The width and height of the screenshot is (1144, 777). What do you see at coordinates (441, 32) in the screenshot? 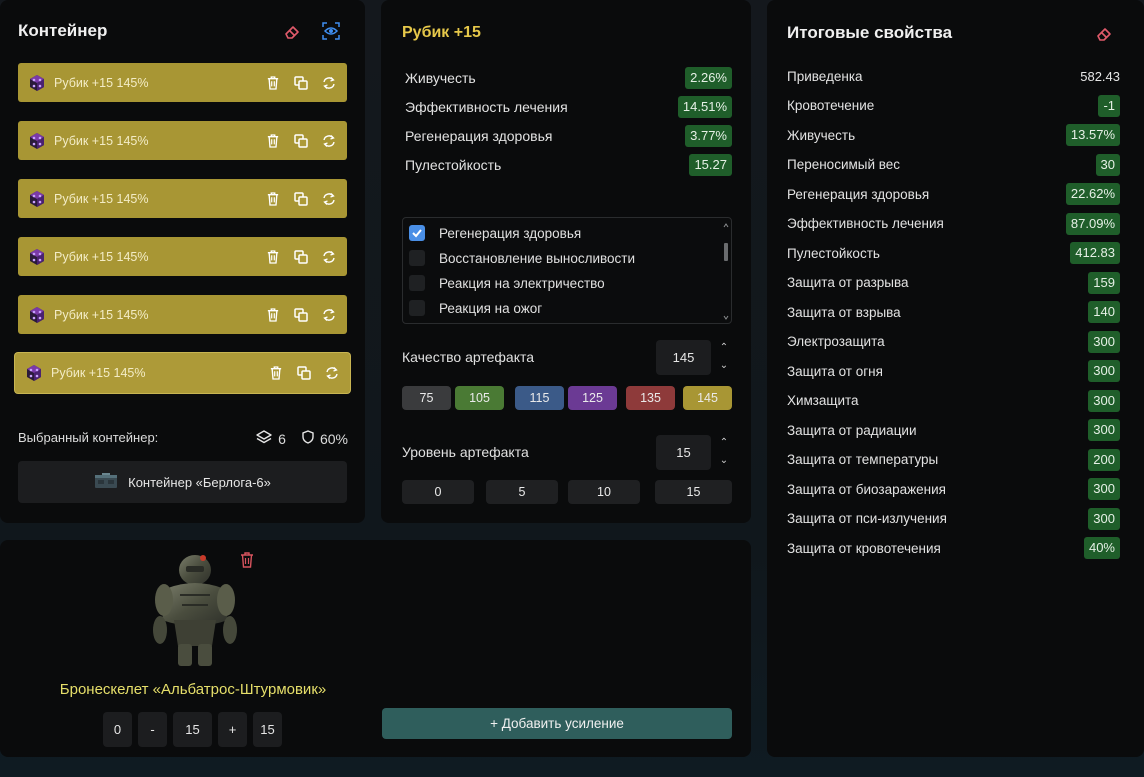
I see `artifact-title: Рубик +15` at bounding box center [441, 32].